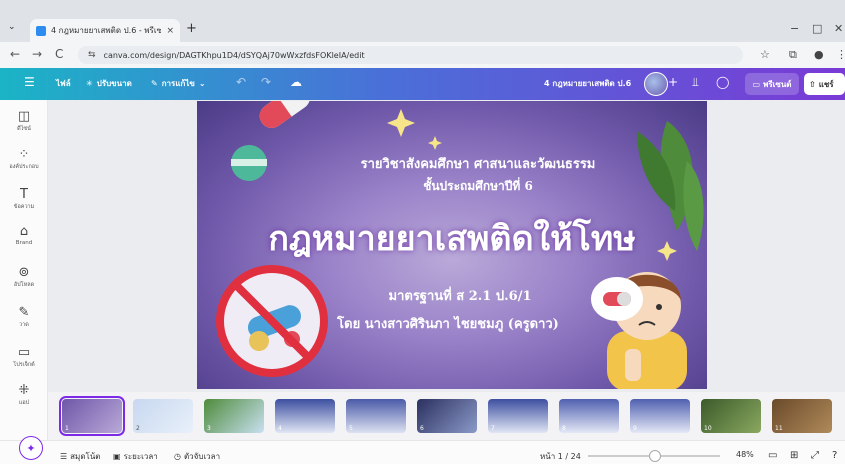 The width and height of the screenshot is (845, 464). Describe the element at coordinates (756, 84) in the screenshot. I see `present-icon: ▭` at that location.